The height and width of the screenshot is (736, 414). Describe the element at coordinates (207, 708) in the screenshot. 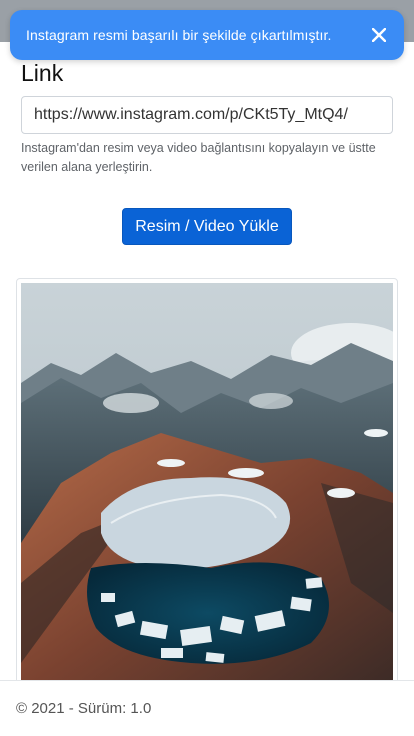

I see `footer: © 2021 - Sürüm: 1.0` at that location.